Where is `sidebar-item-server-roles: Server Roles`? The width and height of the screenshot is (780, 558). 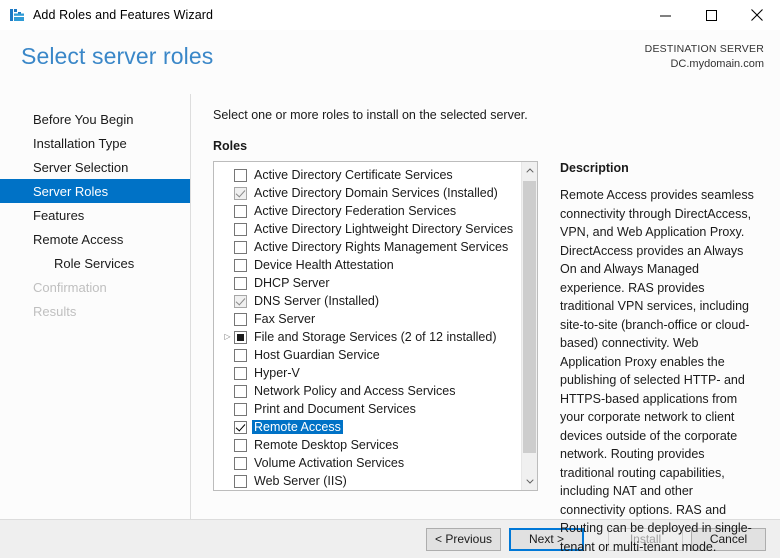 sidebar-item-server-roles: Server Roles is located at coordinates (95, 191).